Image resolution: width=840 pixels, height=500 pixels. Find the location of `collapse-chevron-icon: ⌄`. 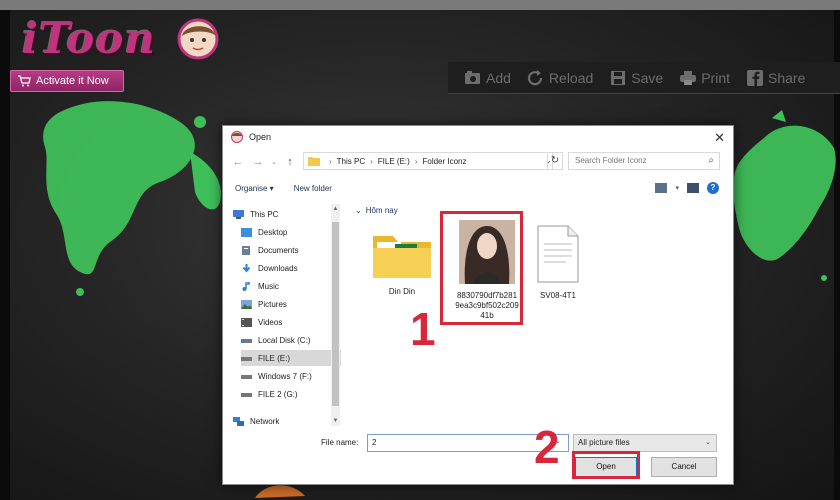

collapse-chevron-icon: ⌄ is located at coordinates (358, 210).